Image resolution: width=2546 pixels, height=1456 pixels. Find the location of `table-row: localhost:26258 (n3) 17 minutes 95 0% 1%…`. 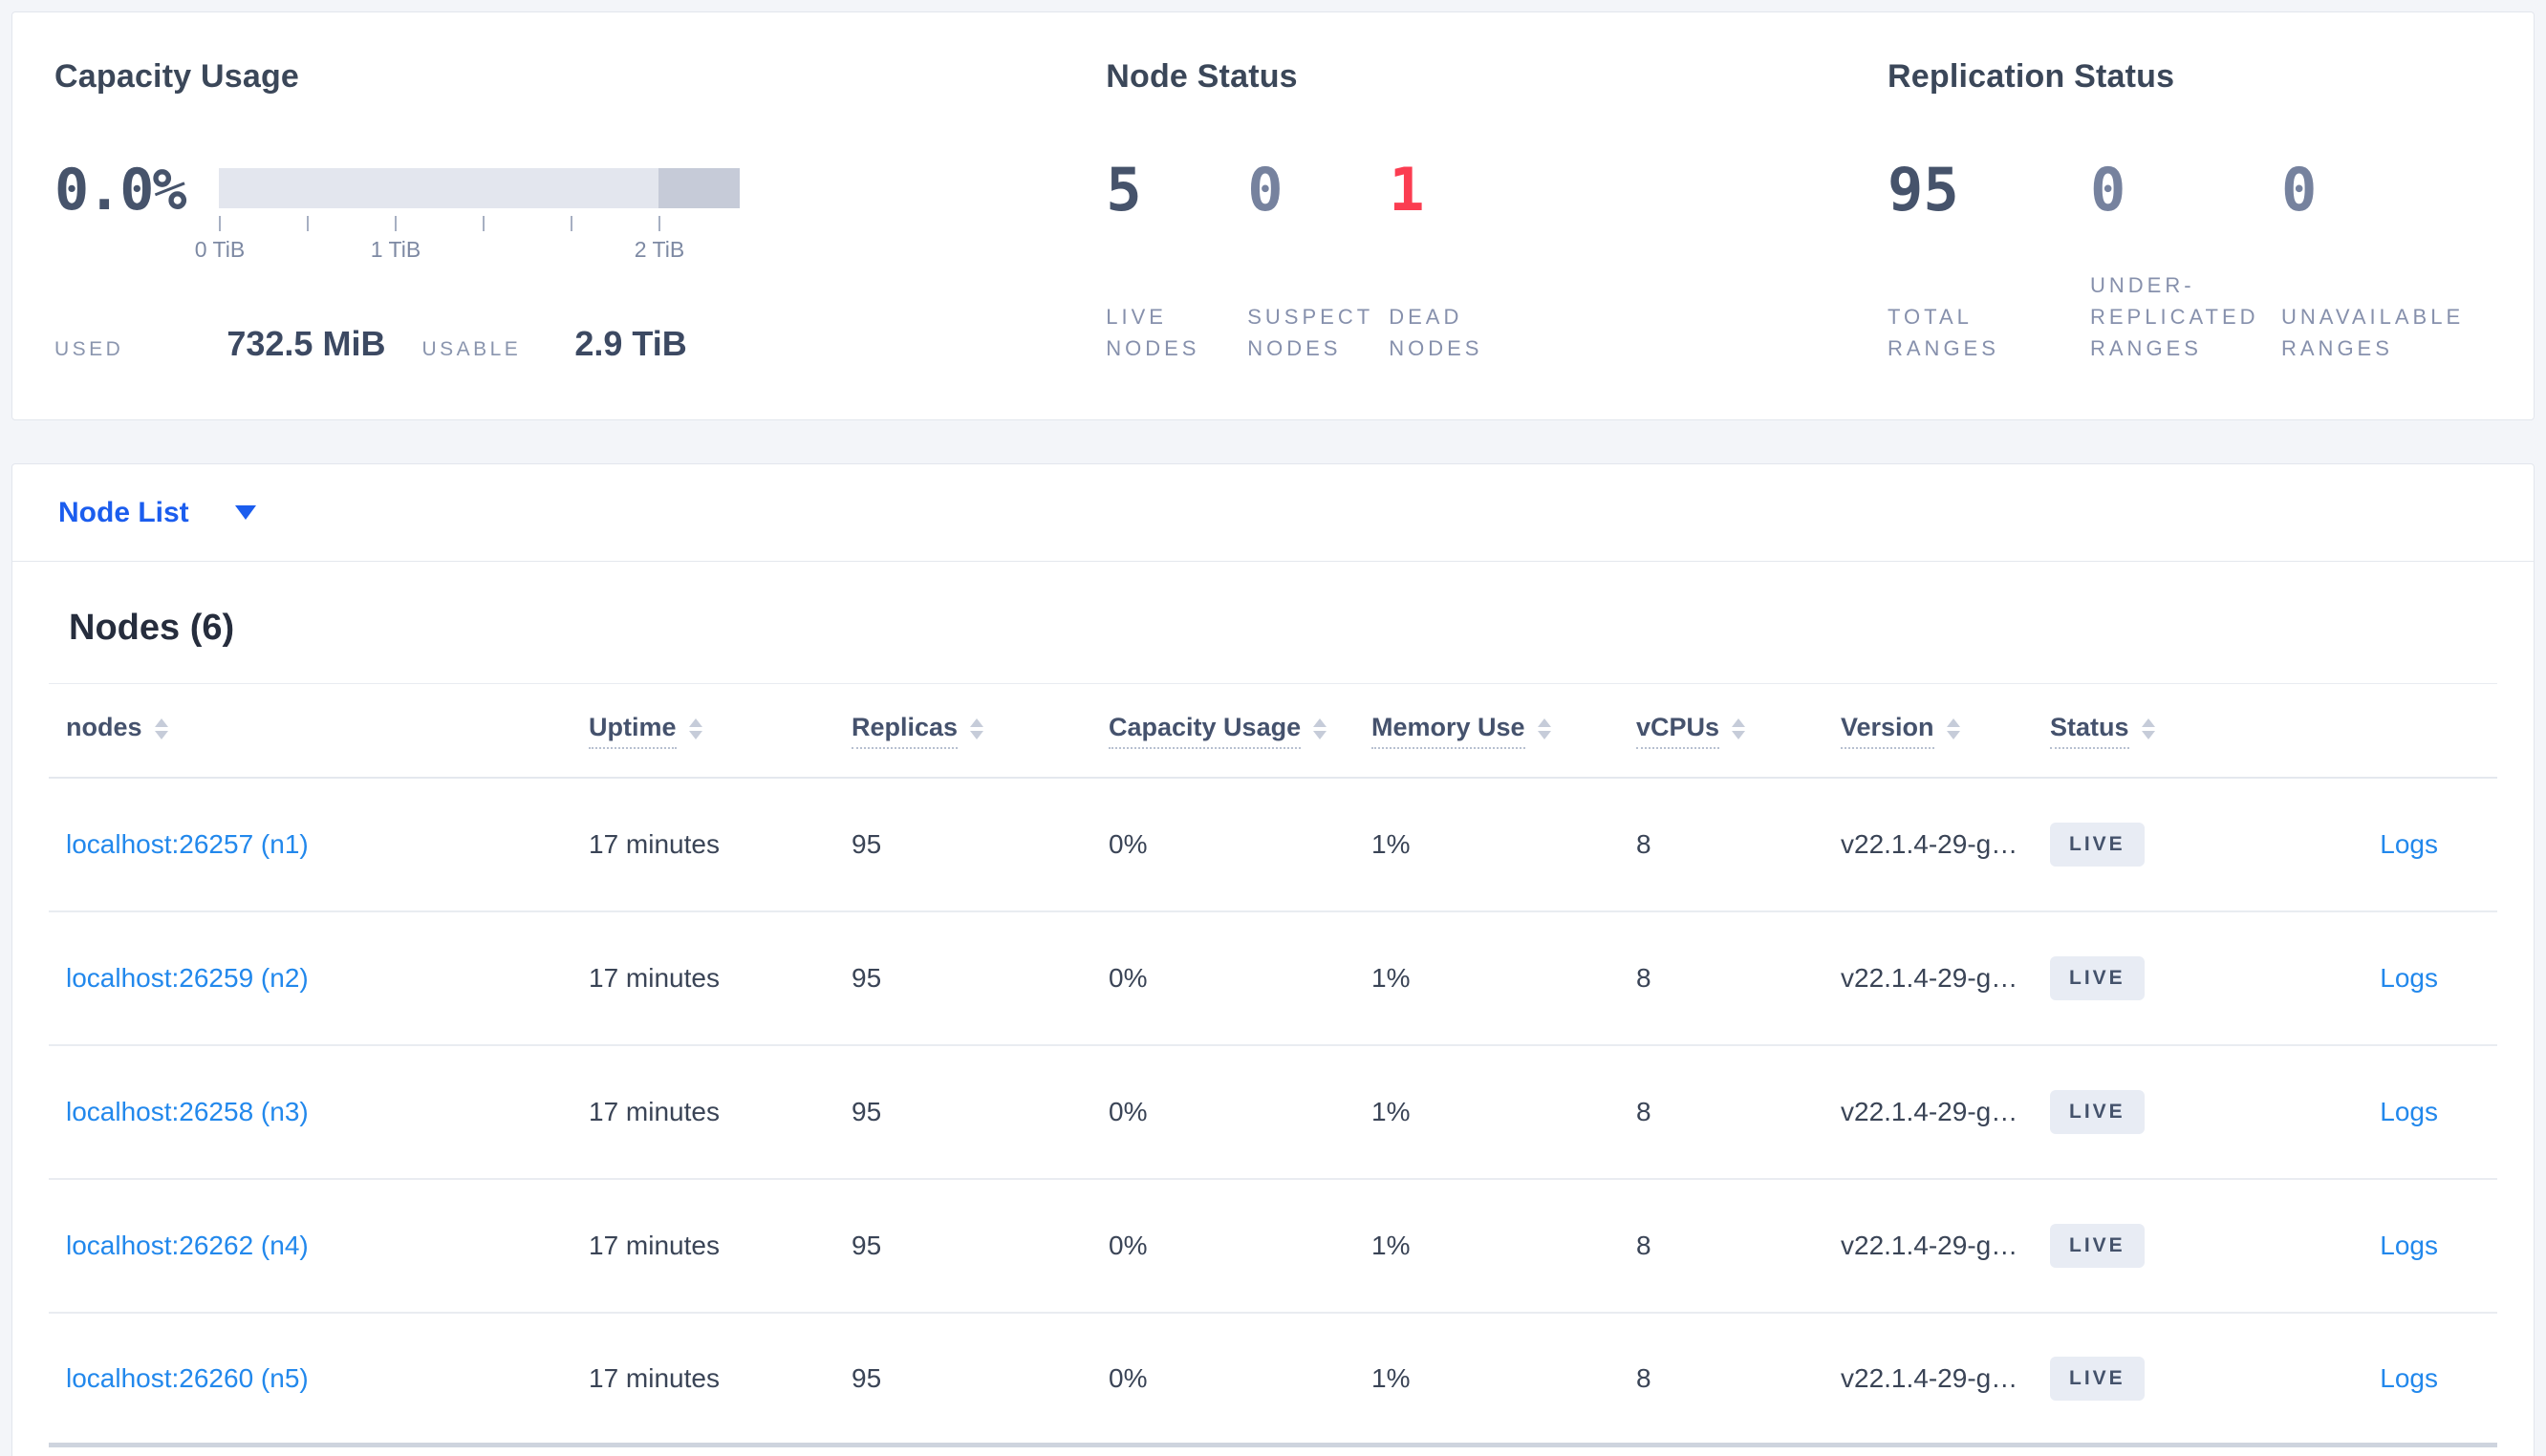

table-row: localhost:26258 (n3) 17 minutes 95 0% 1%… is located at coordinates (1273, 1113).